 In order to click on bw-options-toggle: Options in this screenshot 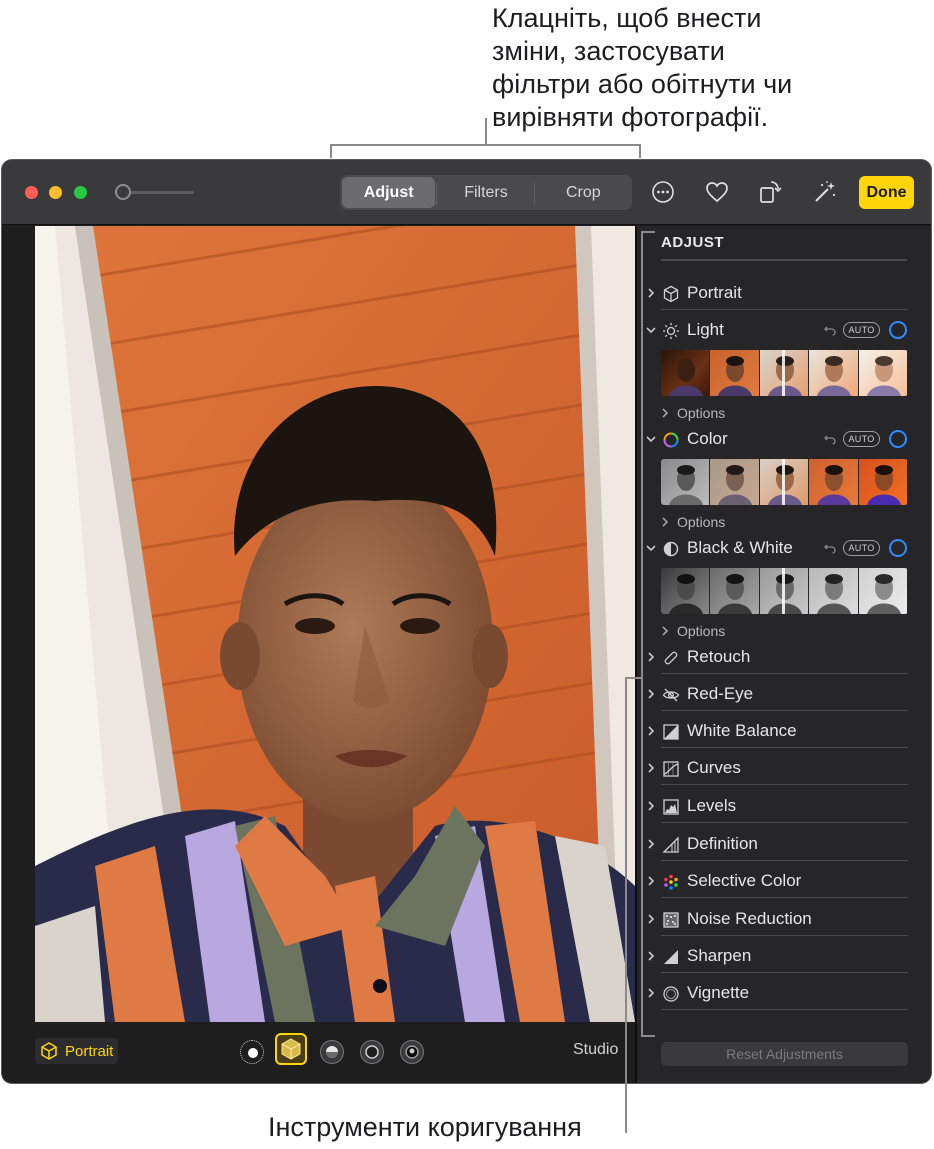, I will do `click(693, 631)`.